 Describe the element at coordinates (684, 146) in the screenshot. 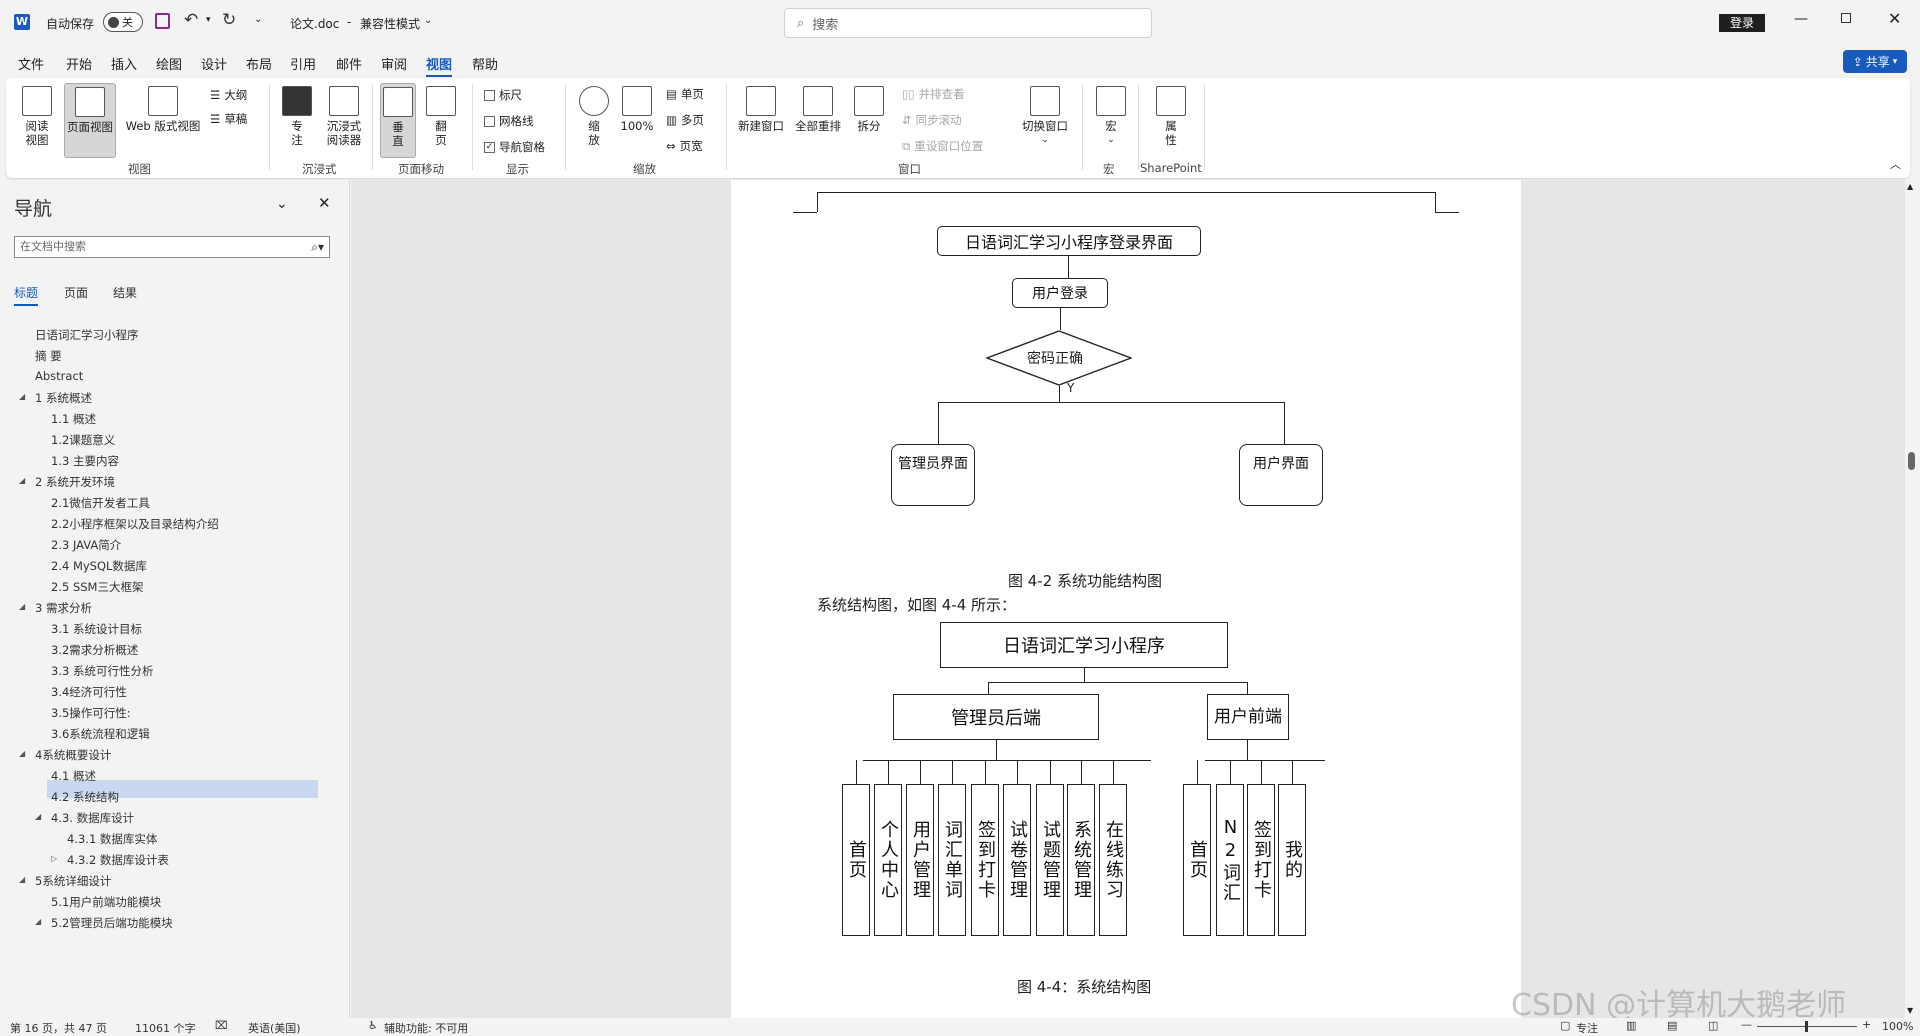

I see `page-width-button: ⇔ 页宽` at that location.